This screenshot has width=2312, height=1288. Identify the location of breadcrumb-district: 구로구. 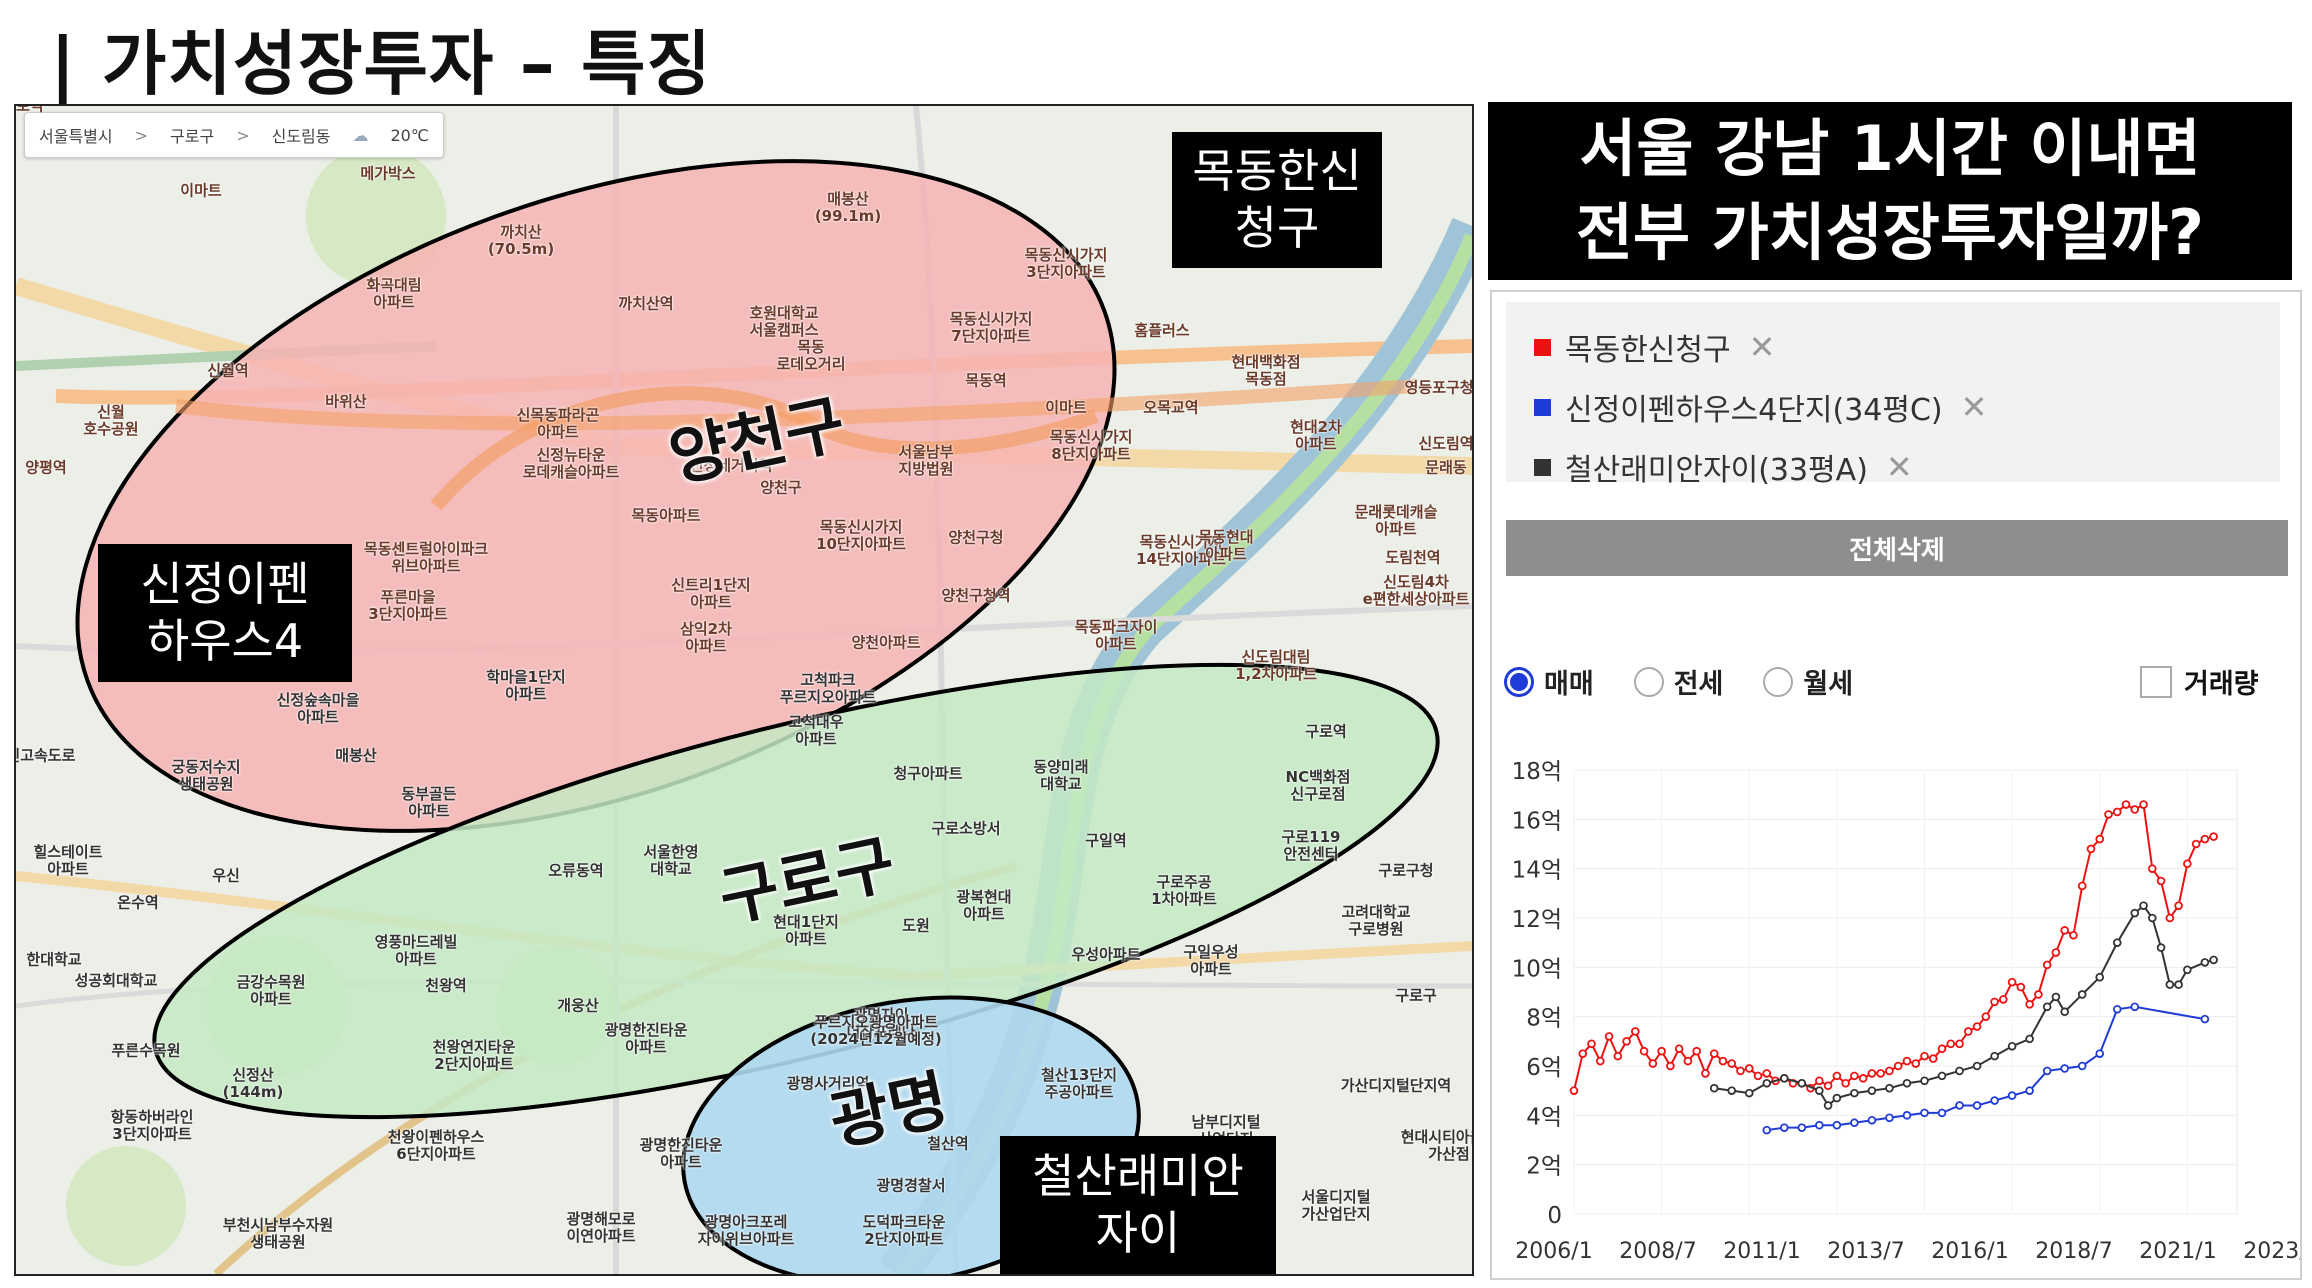
(192, 135).